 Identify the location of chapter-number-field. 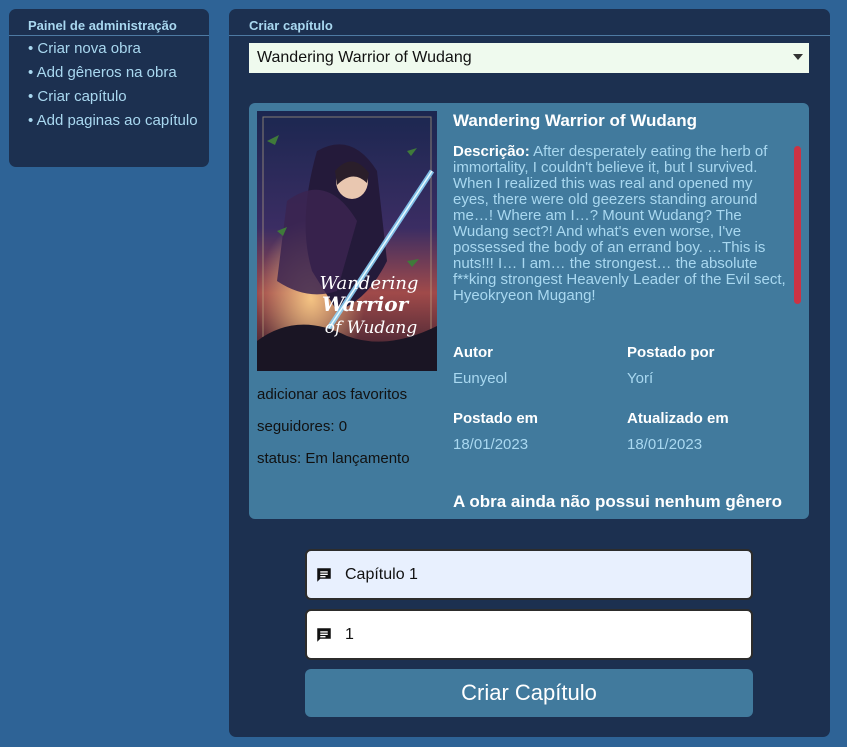
(529, 634).